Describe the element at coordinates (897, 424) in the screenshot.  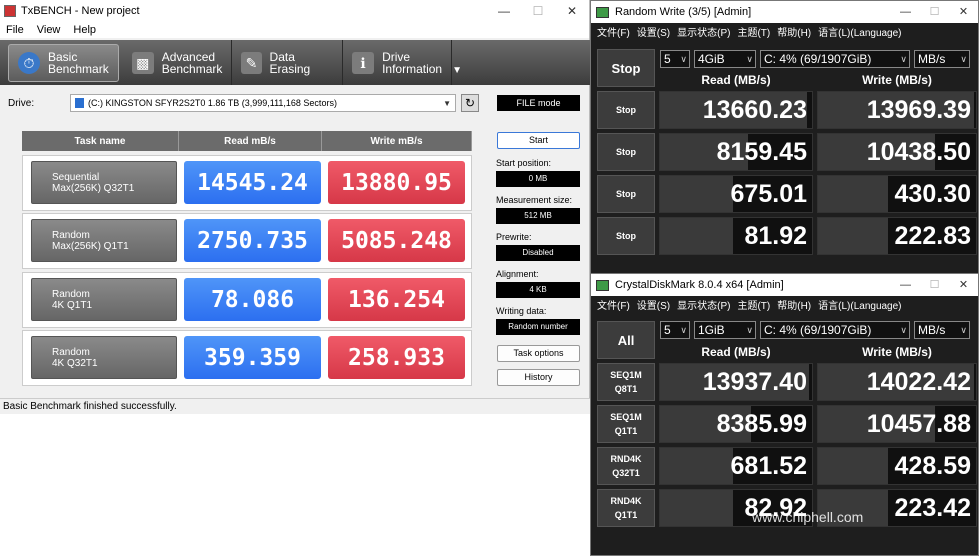
I see `write-value: 10457.88` at that location.